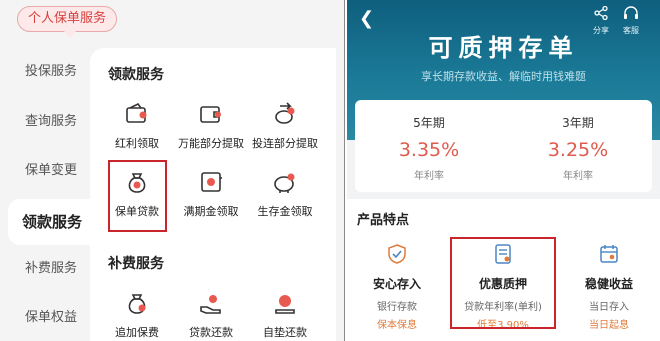  Describe the element at coordinates (46, 269) in the screenshot. I see `side-nav-item-supplement: 补费服务` at that location.